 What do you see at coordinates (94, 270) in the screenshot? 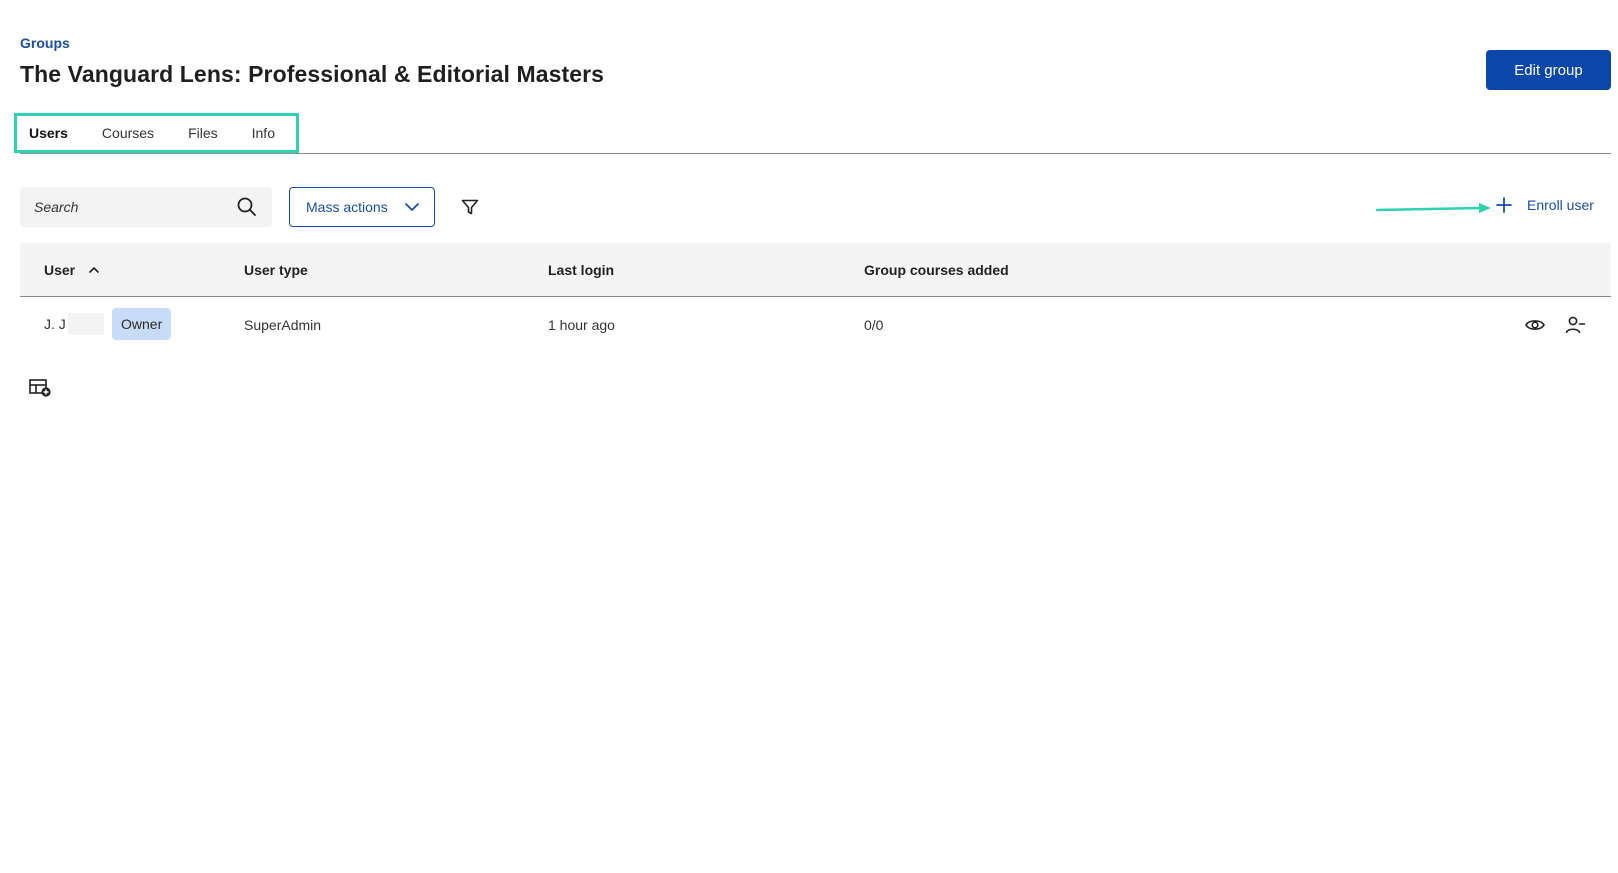
I see `sort-up-icon` at bounding box center [94, 270].